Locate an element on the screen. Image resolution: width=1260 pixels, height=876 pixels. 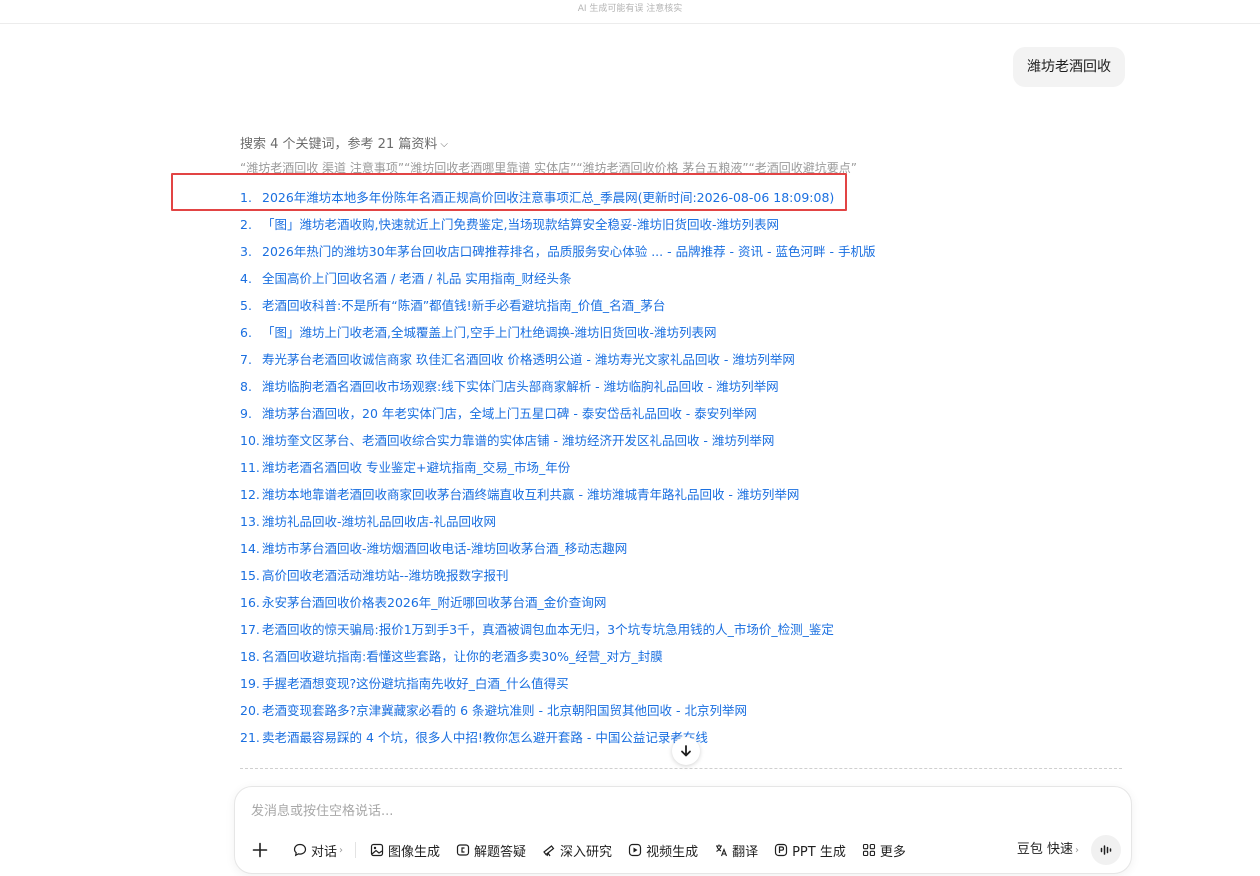
tool-label: 图像生成 is located at coordinates (414, 852).